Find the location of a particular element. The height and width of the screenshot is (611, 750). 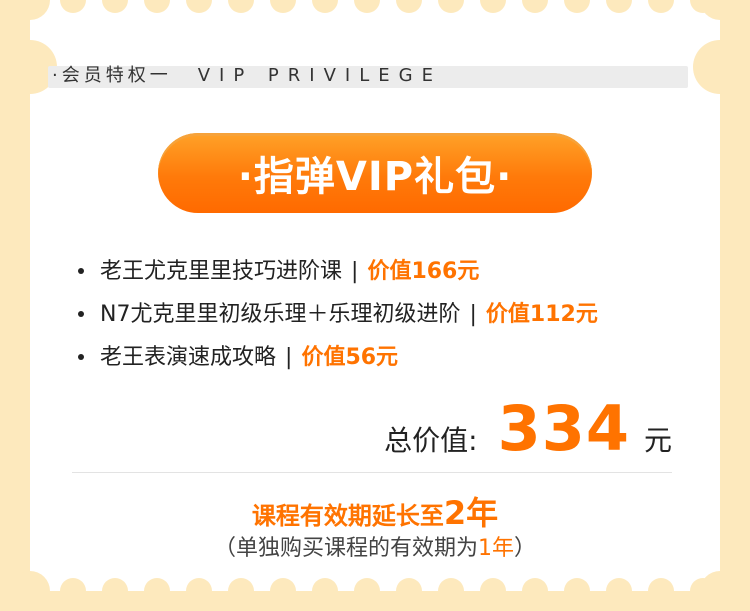

divider is located at coordinates (372, 472).